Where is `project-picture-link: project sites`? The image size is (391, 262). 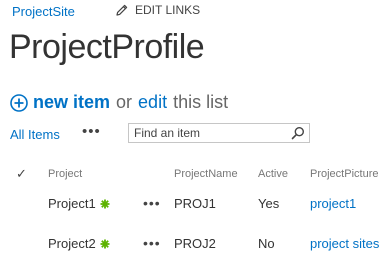
project-picture-link: project sites is located at coordinates (344, 243).